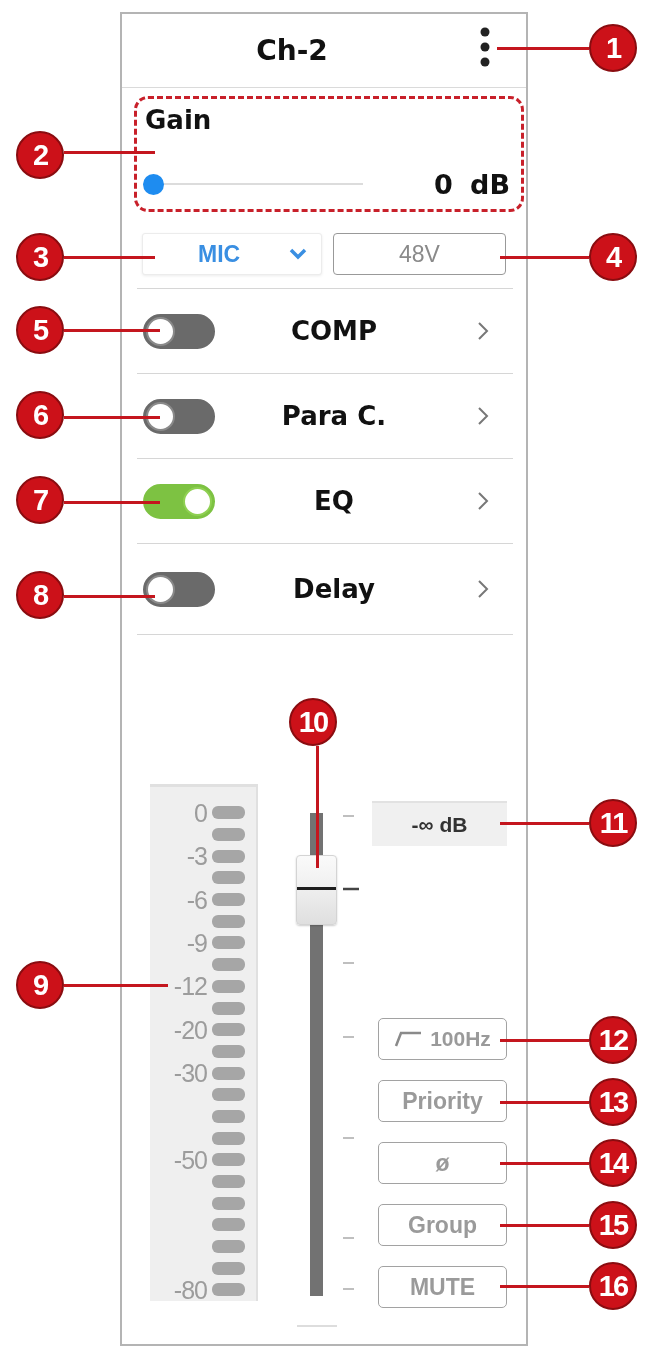 Image resolution: width=651 pixels, height=1354 pixels. I want to click on phantom-power-button: 48V, so click(419, 254).